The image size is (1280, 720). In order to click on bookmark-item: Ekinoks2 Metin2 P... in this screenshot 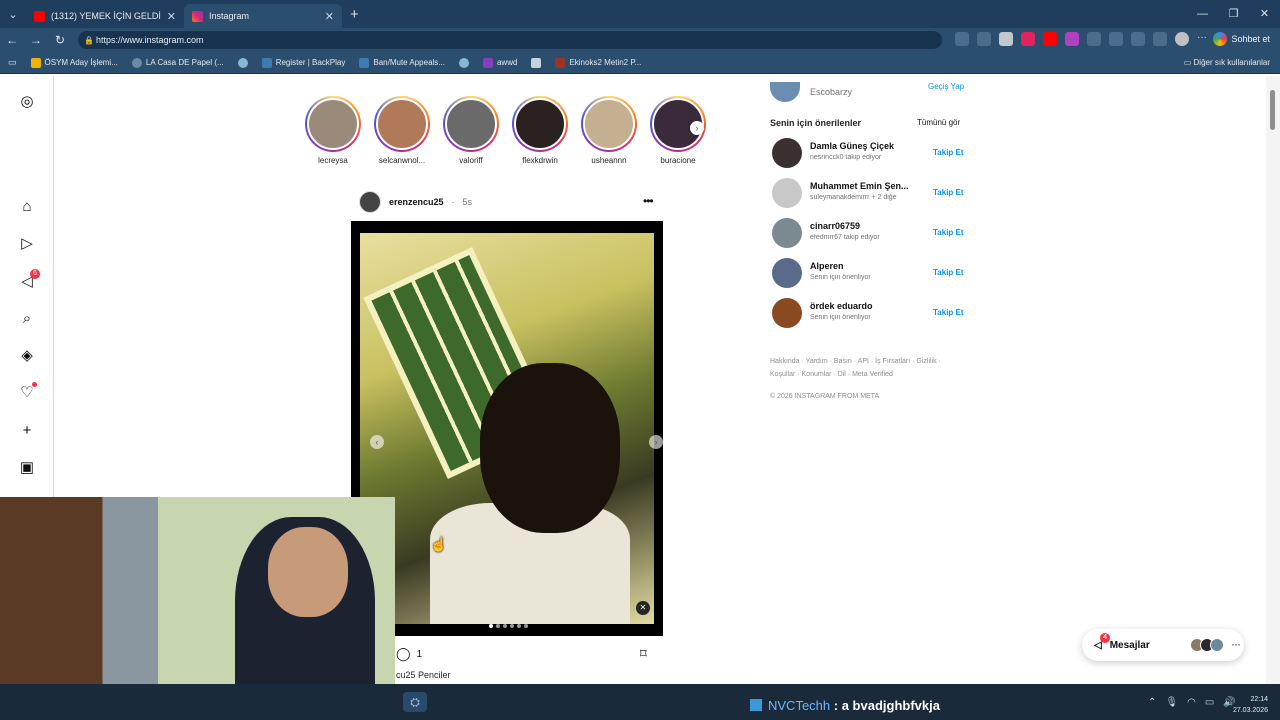, I will do `click(598, 62)`.